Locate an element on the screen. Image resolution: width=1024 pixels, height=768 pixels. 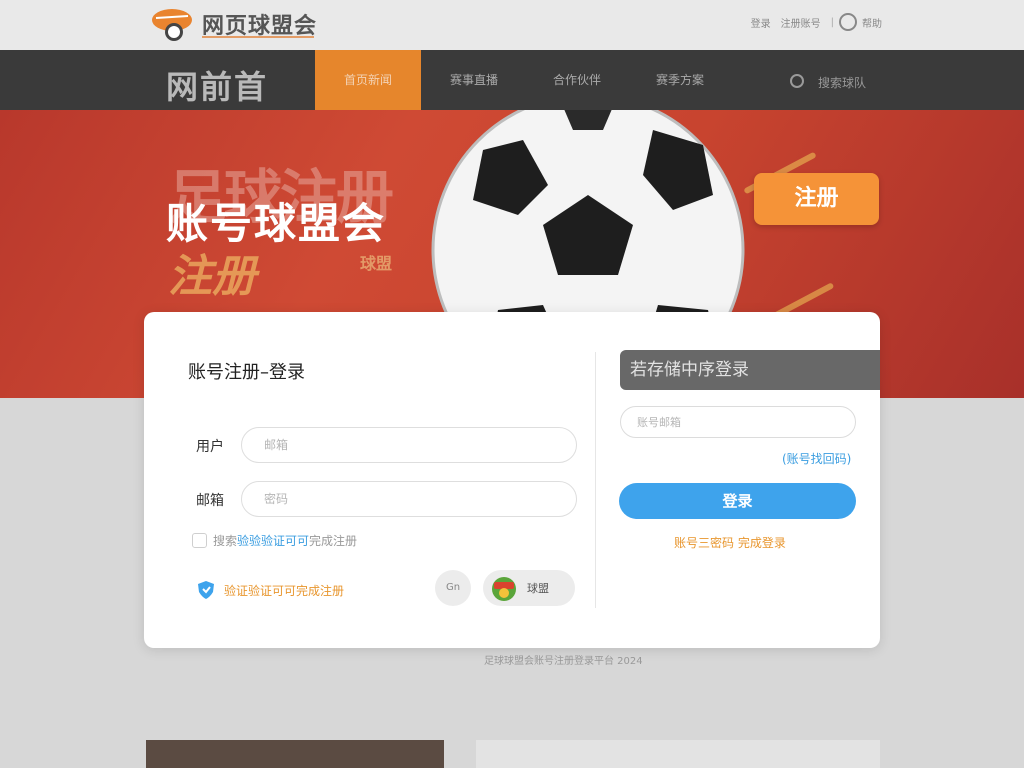
agree-checkbox is located at coordinates (199, 540).